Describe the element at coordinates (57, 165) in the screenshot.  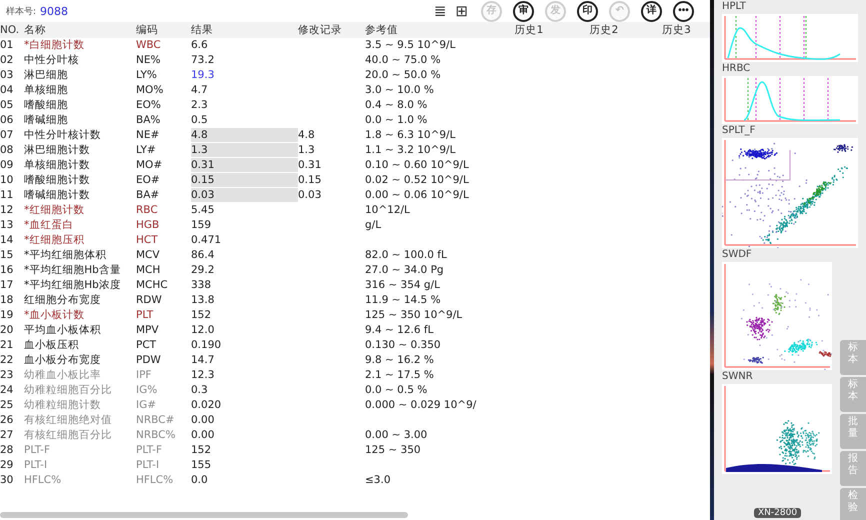
I see `table-cell-text: 单核细胞计数` at that location.